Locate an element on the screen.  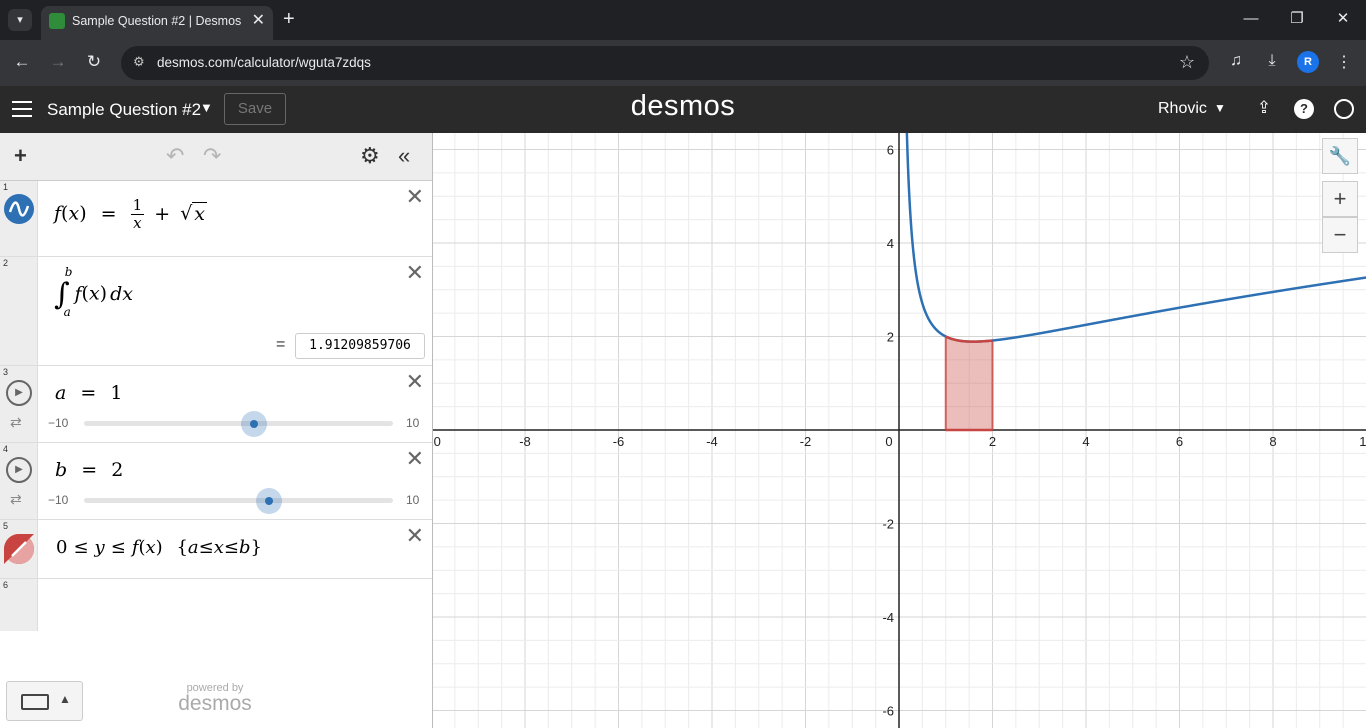
url-text: desmos.com/calculator/wguta7zdqs is located at coordinates (264, 62).